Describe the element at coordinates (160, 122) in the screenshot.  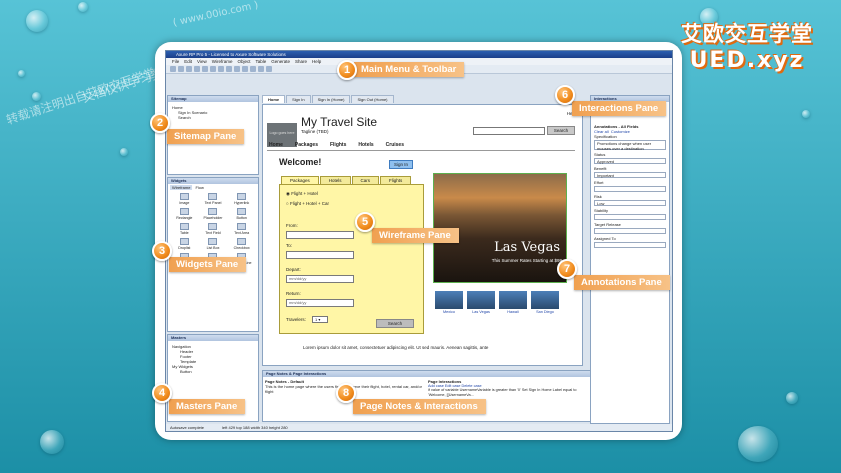
I see `callout-number: 2` at that location.